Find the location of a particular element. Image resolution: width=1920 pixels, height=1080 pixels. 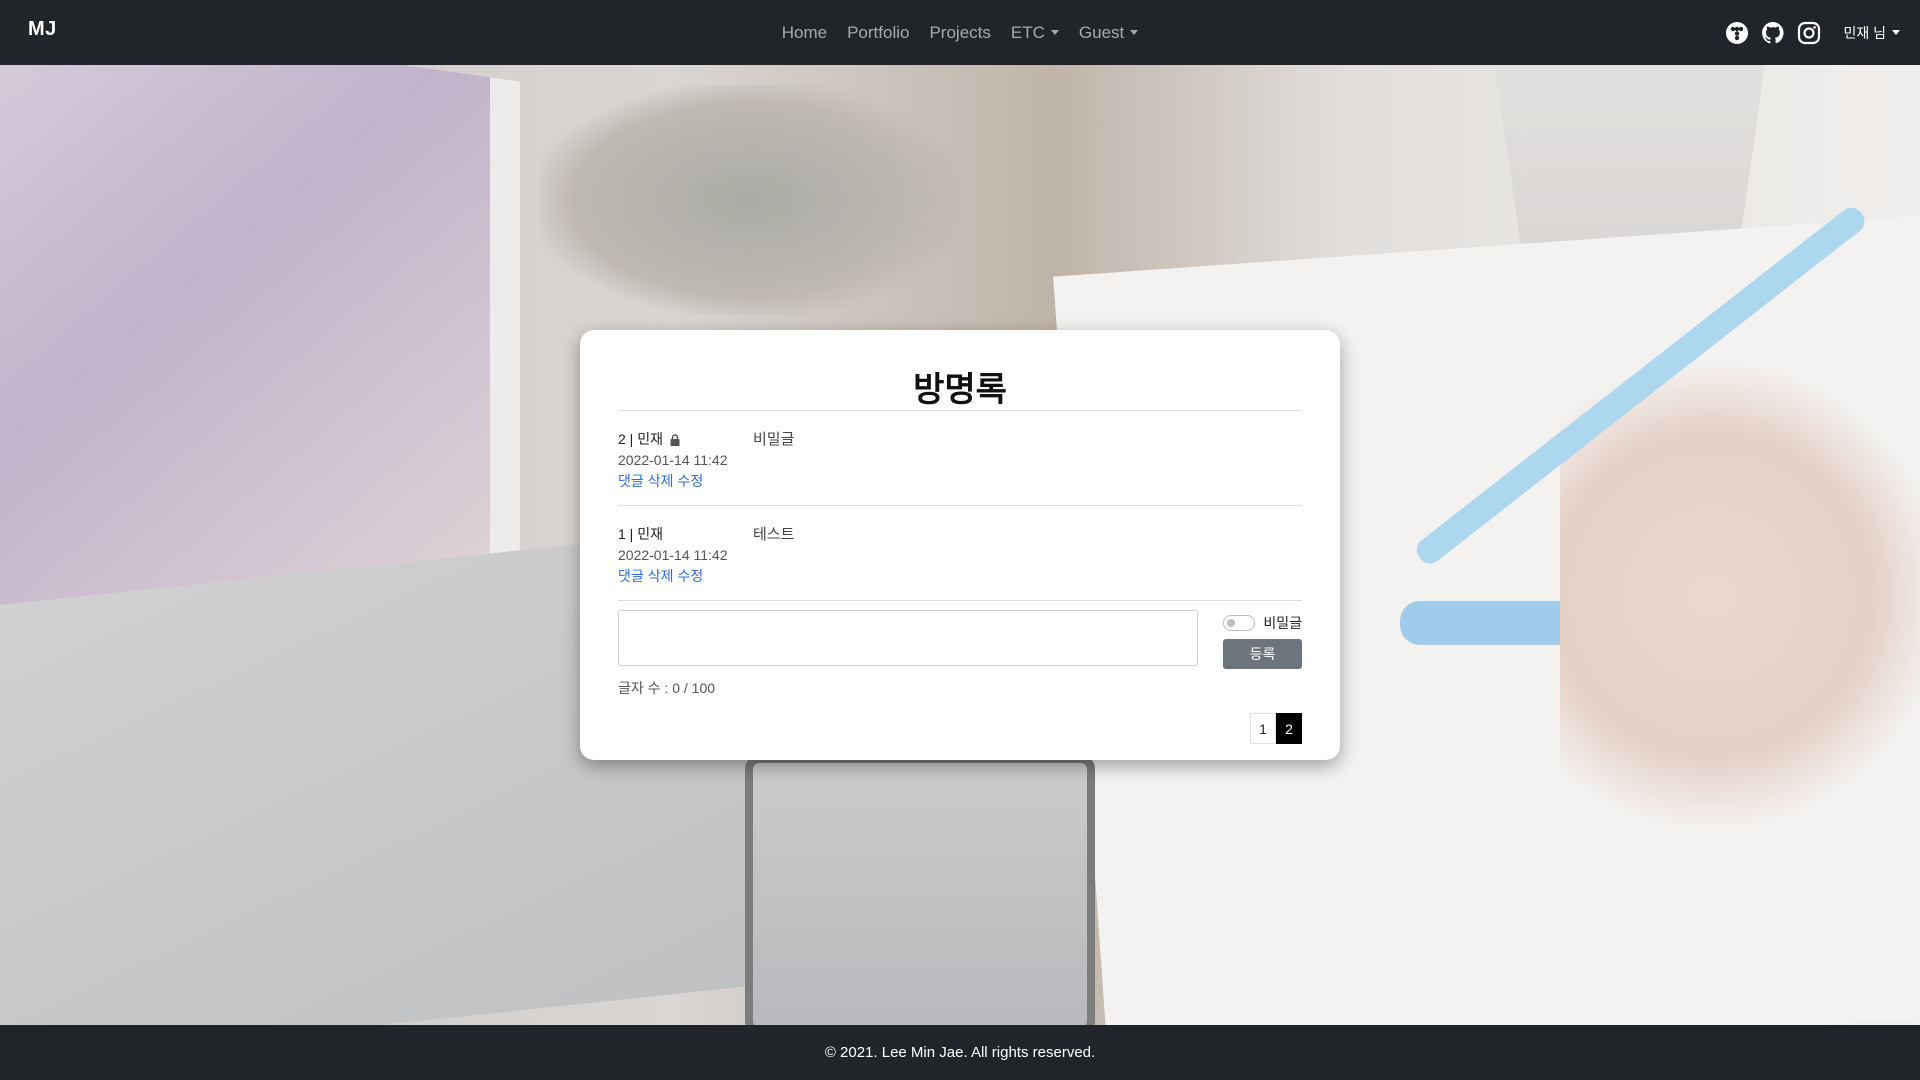

nav-right: 민재 님 is located at coordinates (1812, 32).